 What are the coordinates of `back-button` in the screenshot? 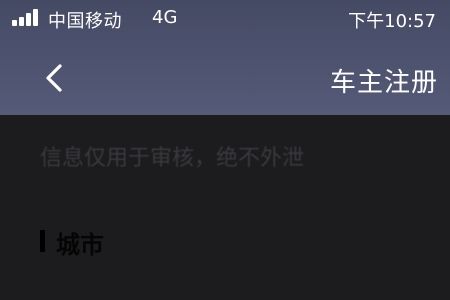 It's located at (56, 78).